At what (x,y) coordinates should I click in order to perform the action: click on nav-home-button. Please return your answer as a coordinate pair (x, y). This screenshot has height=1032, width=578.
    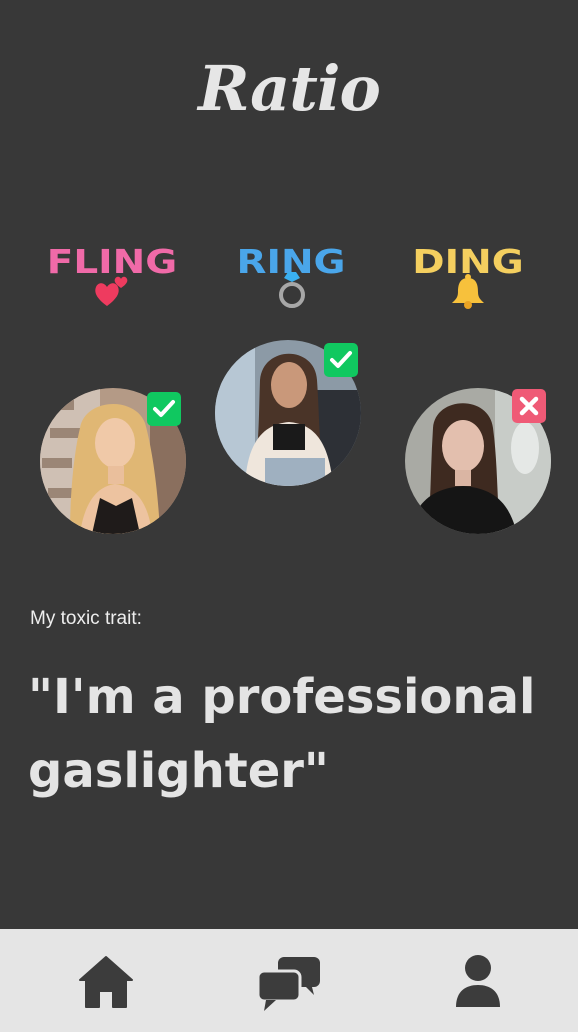
    Looking at the image, I should click on (106, 983).